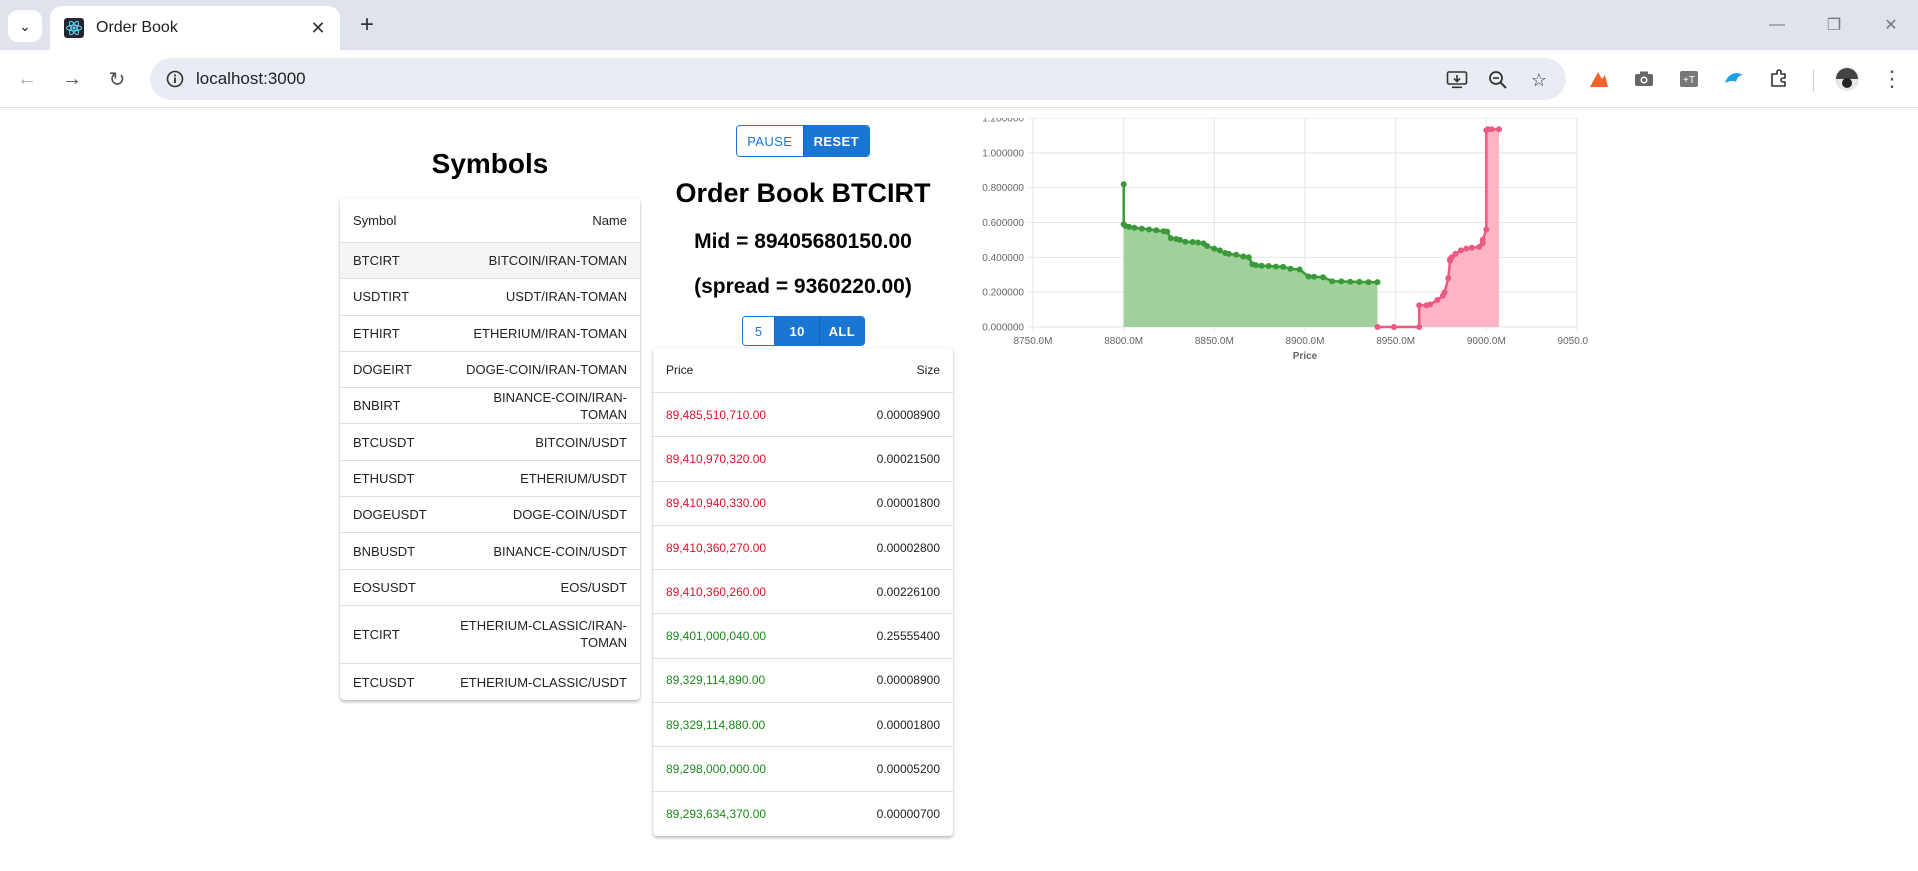 The height and width of the screenshot is (871, 1918). I want to click on name-column-header: Name, so click(609, 220).